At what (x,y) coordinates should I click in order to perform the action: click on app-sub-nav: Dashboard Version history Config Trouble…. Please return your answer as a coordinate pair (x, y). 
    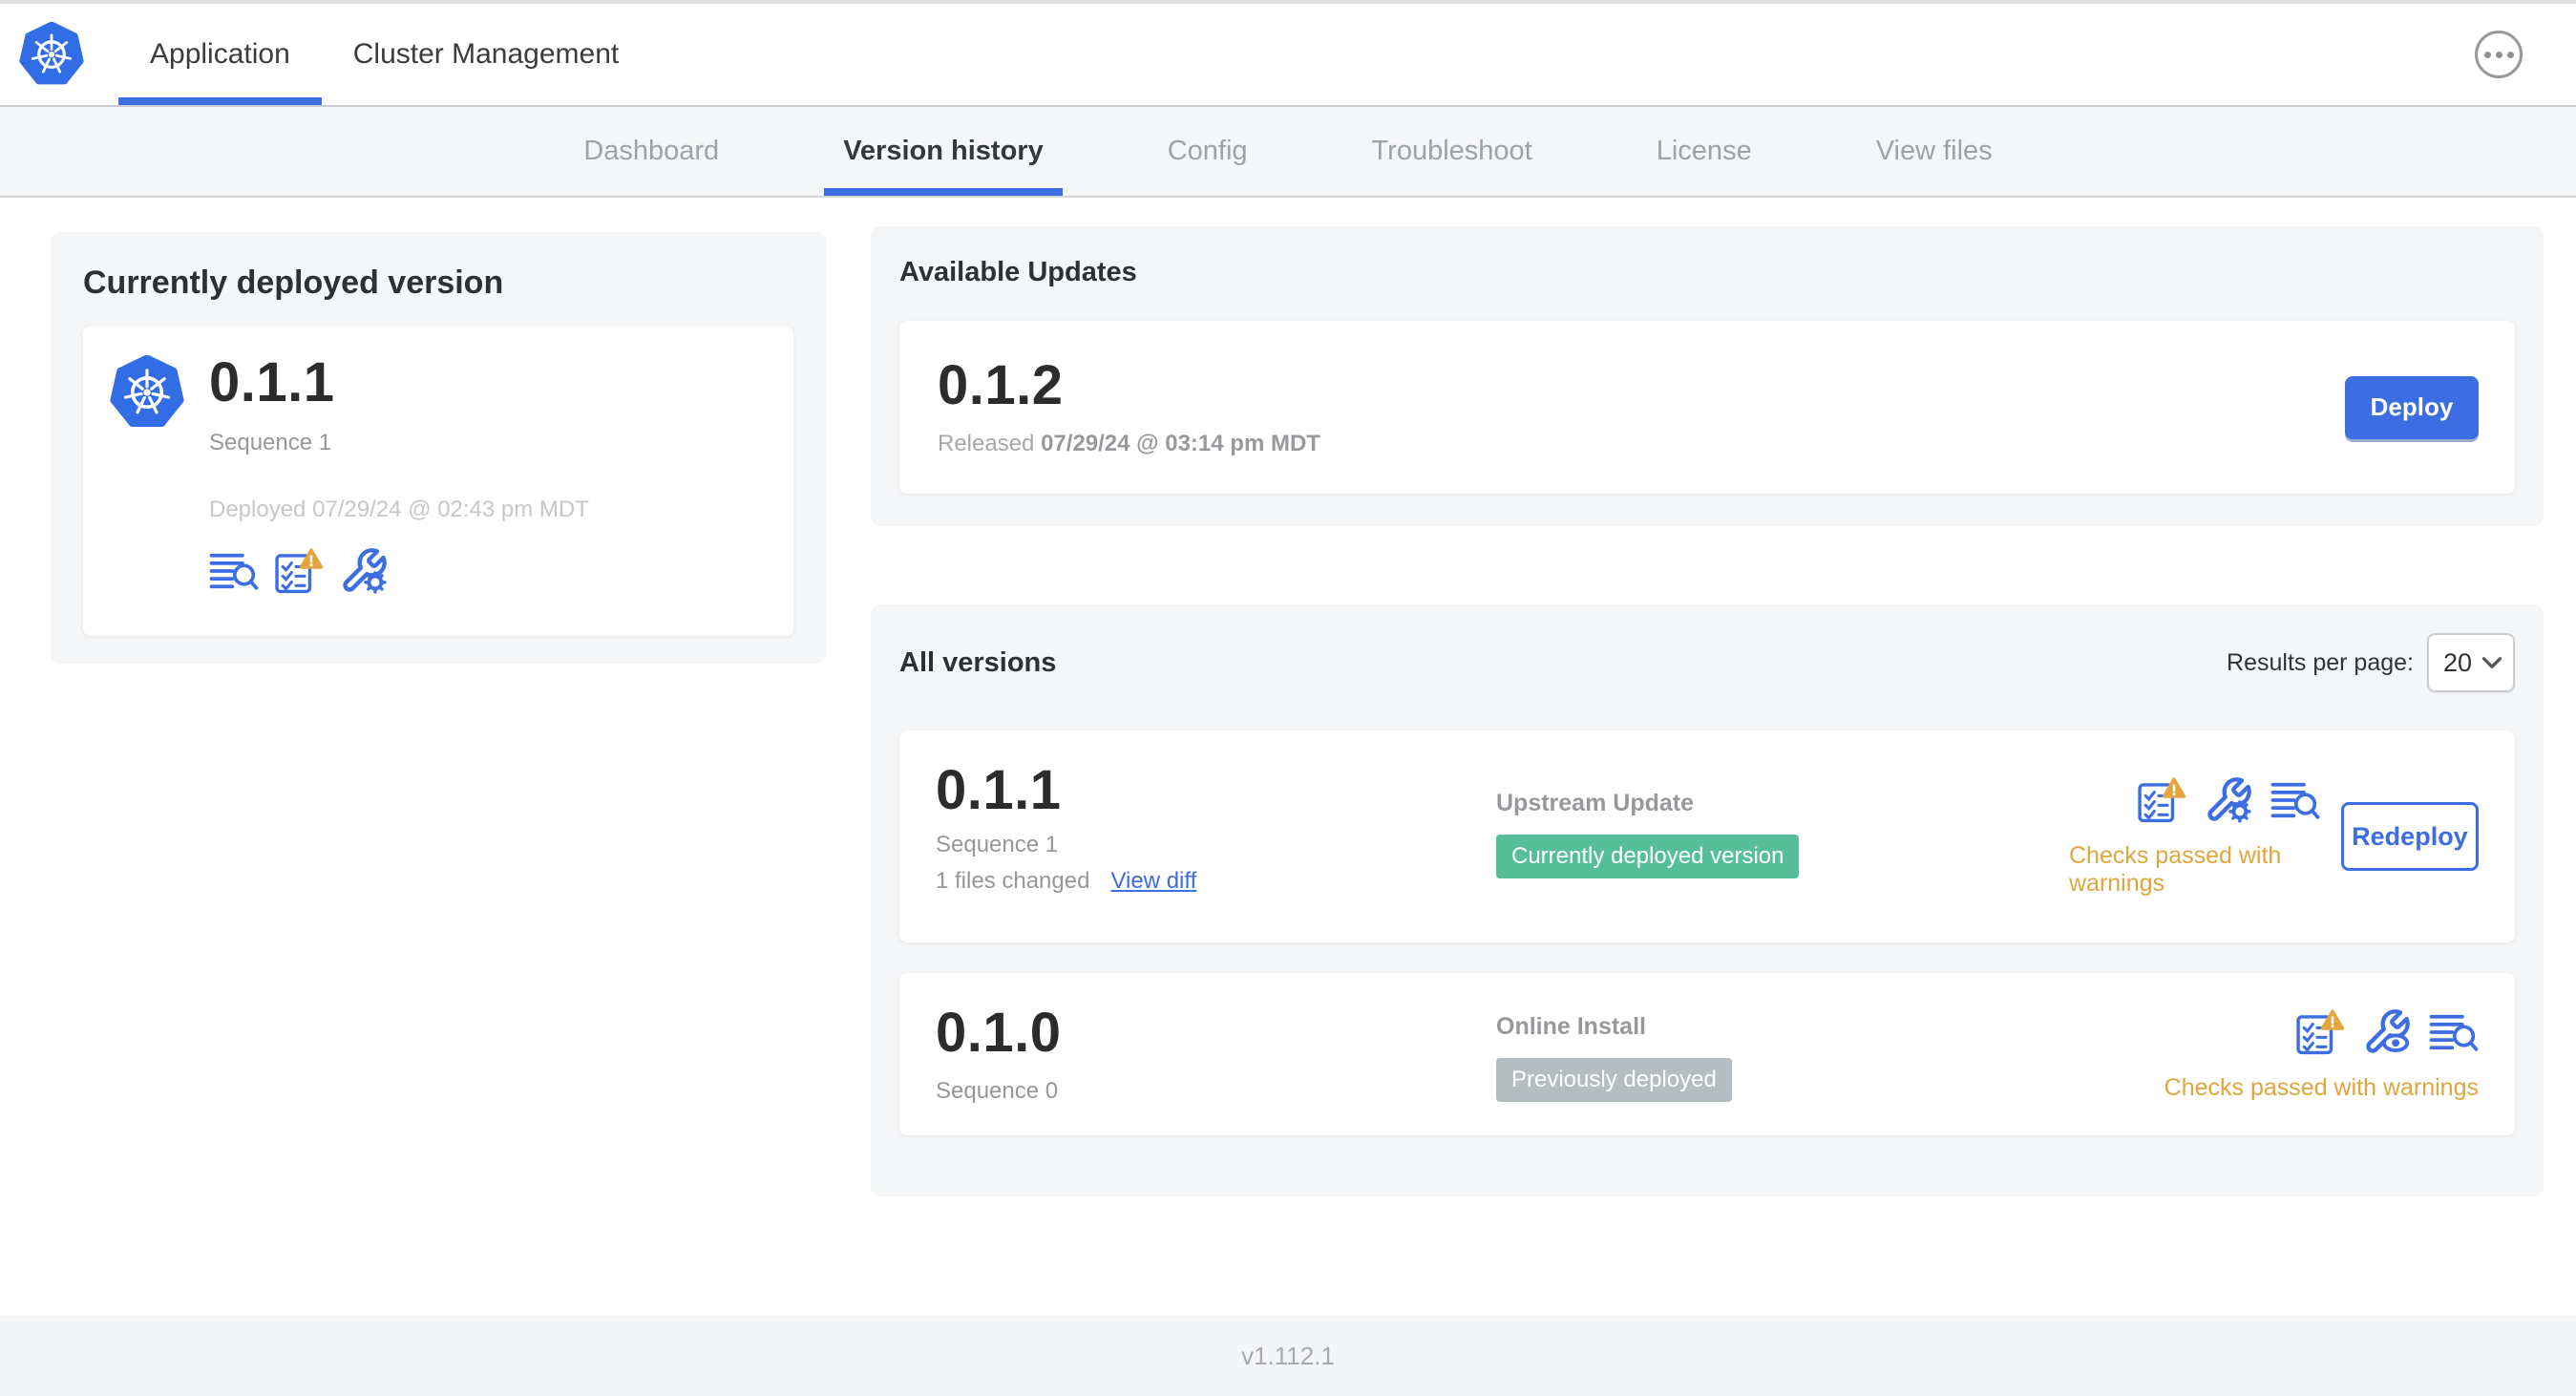
    Looking at the image, I should click on (1288, 152).